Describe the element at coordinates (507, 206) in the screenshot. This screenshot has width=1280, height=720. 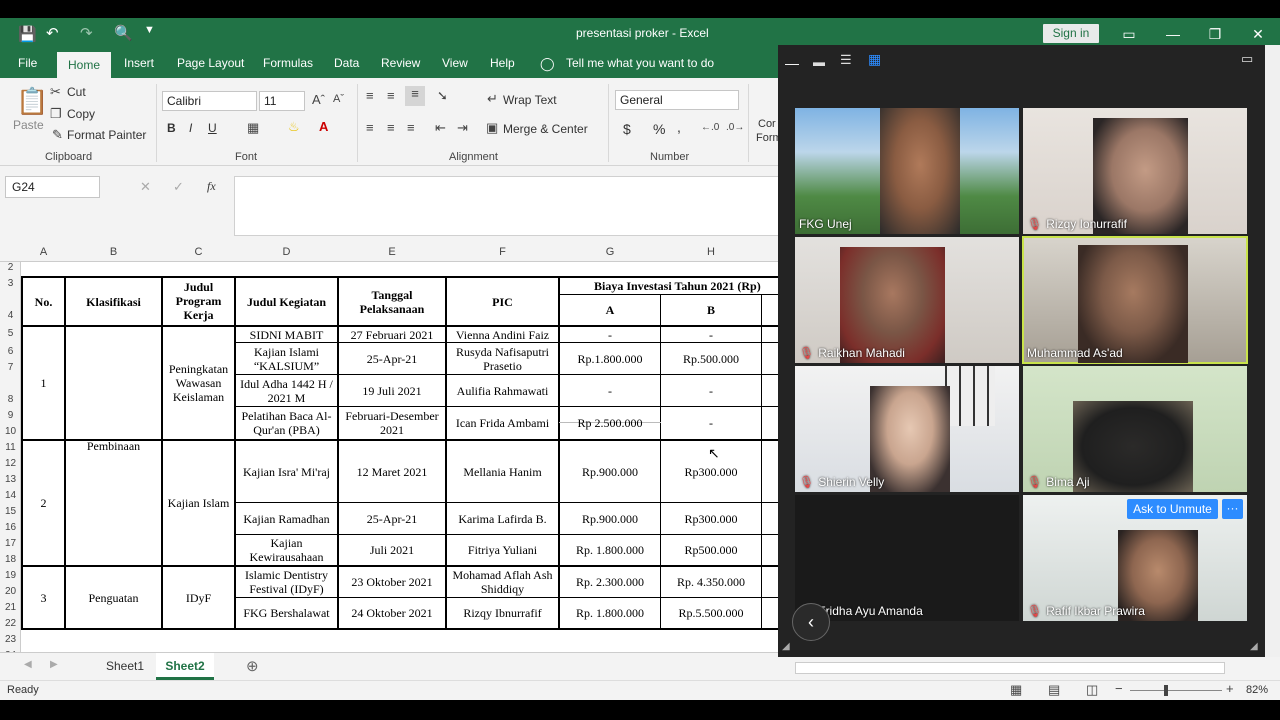
I see `formula-input` at that location.